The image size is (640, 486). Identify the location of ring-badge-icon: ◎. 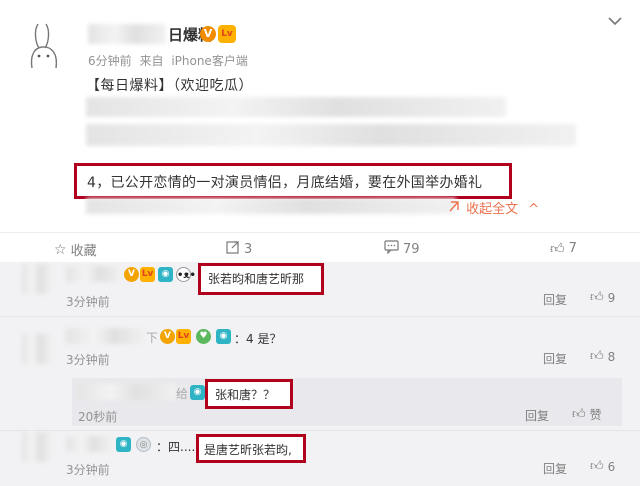
(143, 444).